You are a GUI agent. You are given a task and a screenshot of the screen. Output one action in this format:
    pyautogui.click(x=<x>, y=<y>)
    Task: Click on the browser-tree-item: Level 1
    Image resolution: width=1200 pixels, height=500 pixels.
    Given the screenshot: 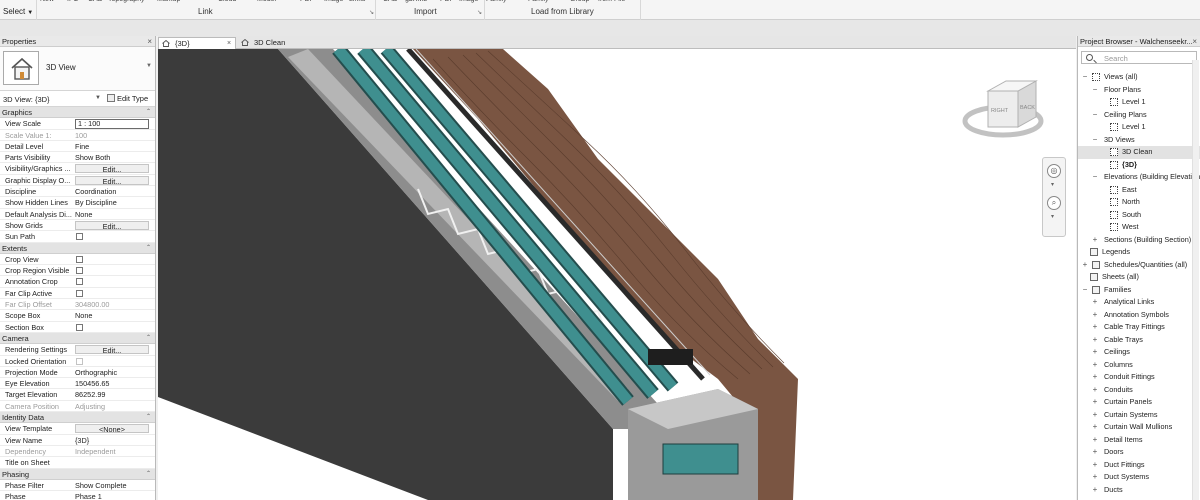 What is the action you would take?
    pyautogui.click(x=1139, y=127)
    